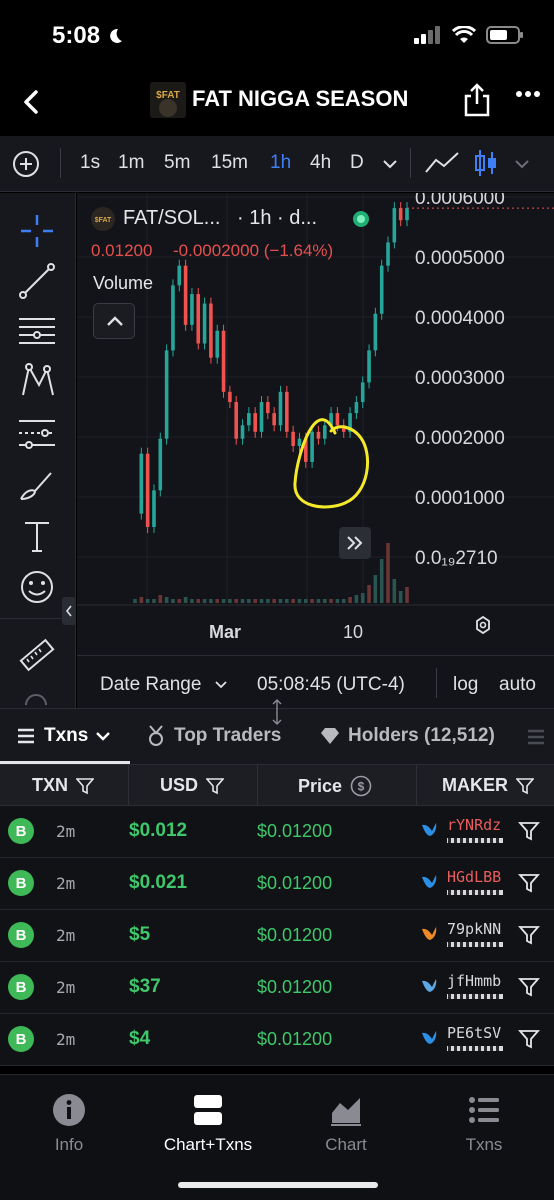 The image size is (554, 1200). What do you see at coordinates (277, 712) in the screenshot?
I see `resize-handle-icon` at bounding box center [277, 712].